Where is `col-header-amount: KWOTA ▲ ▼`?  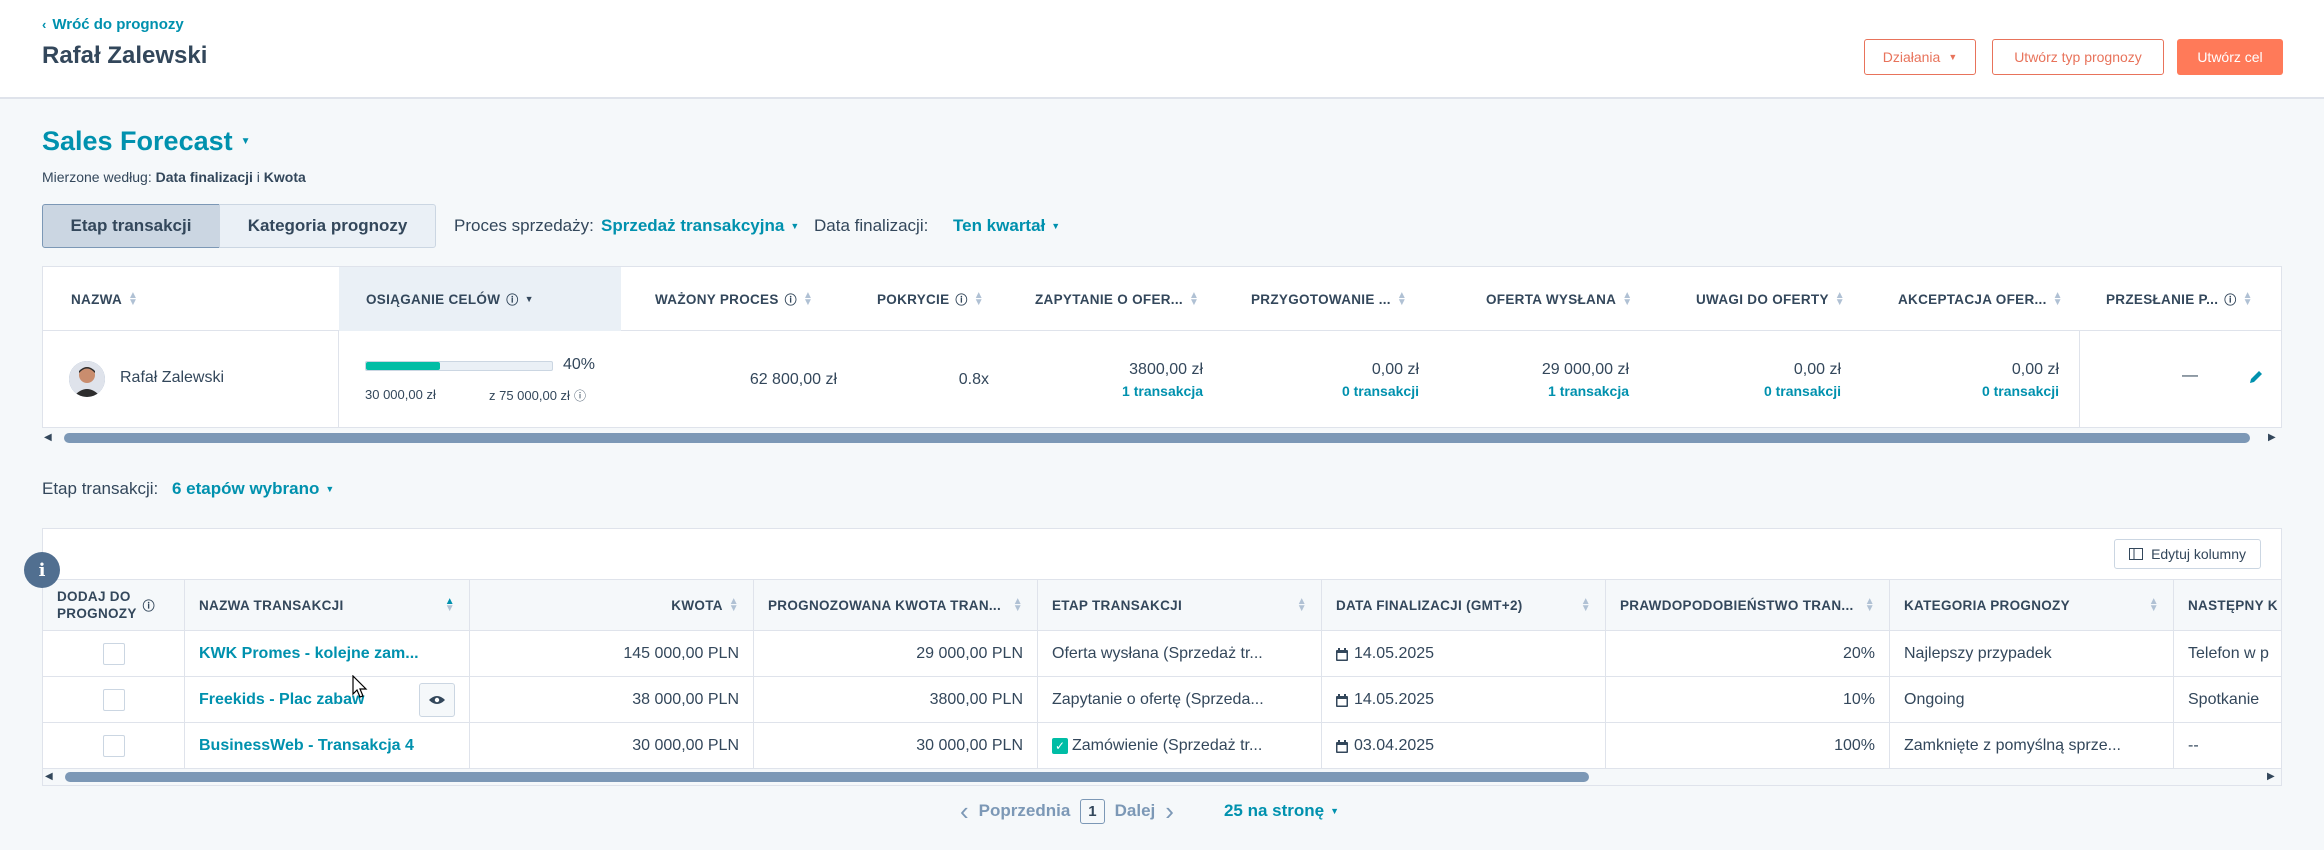 col-header-amount: KWOTA ▲ ▼ is located at coordinates (612, 605).